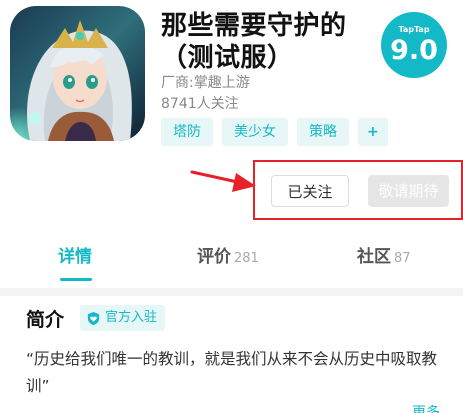 The image size is (463, 413). I want to click on tab-reviews-label: 评价, so click(214, 257).